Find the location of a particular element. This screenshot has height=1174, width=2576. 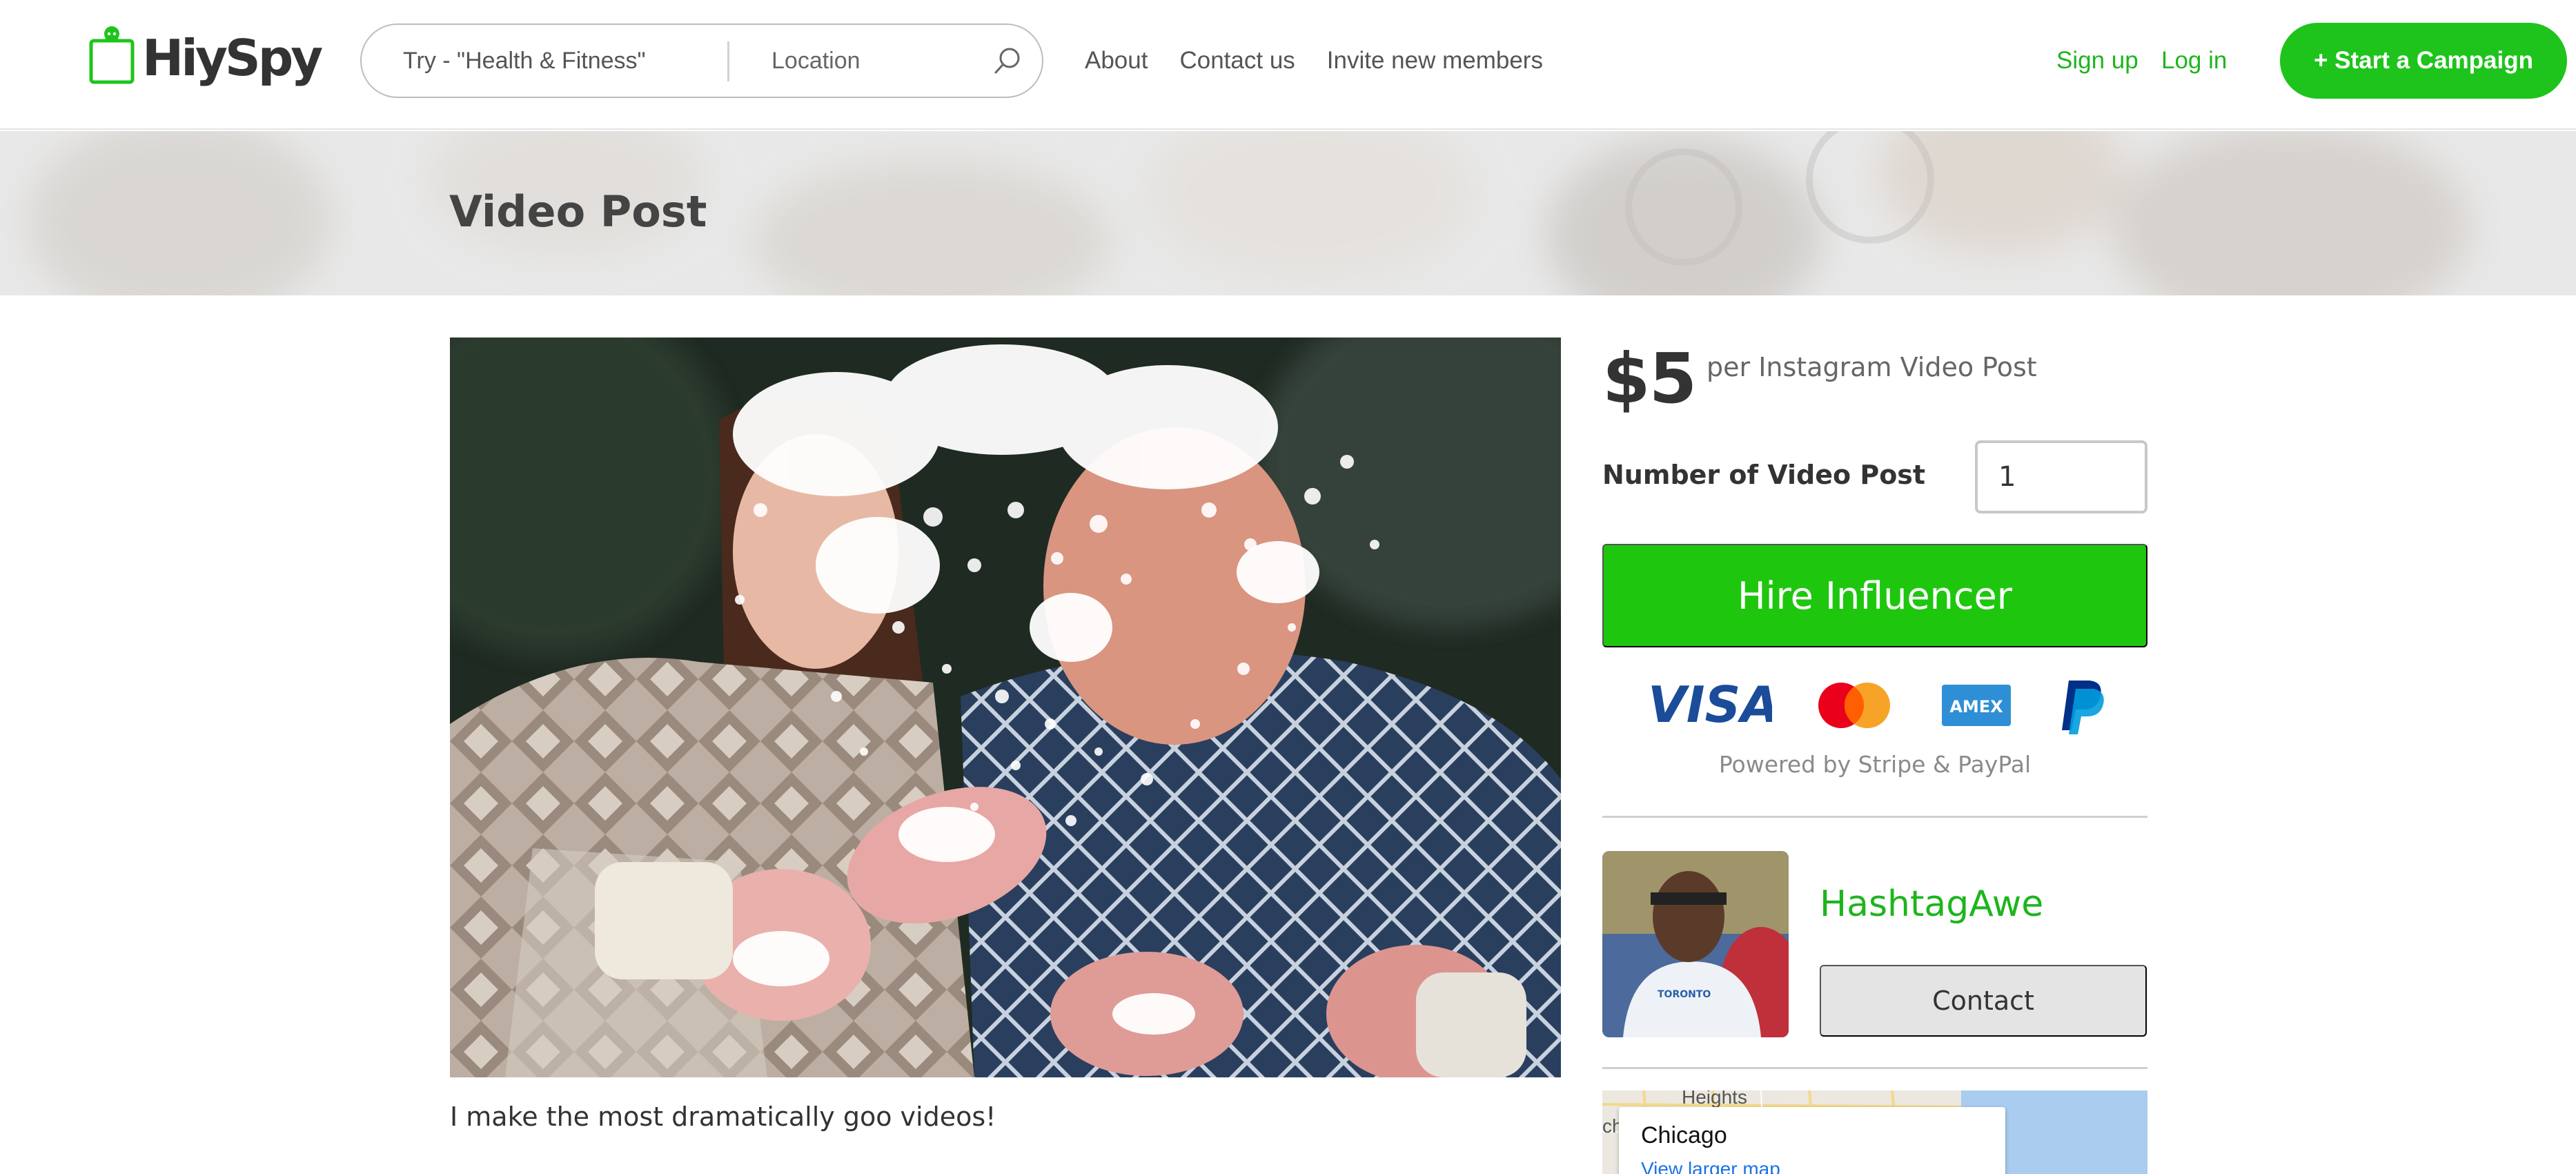

svg-text: AMEX is located at coordinates (1976, 706).